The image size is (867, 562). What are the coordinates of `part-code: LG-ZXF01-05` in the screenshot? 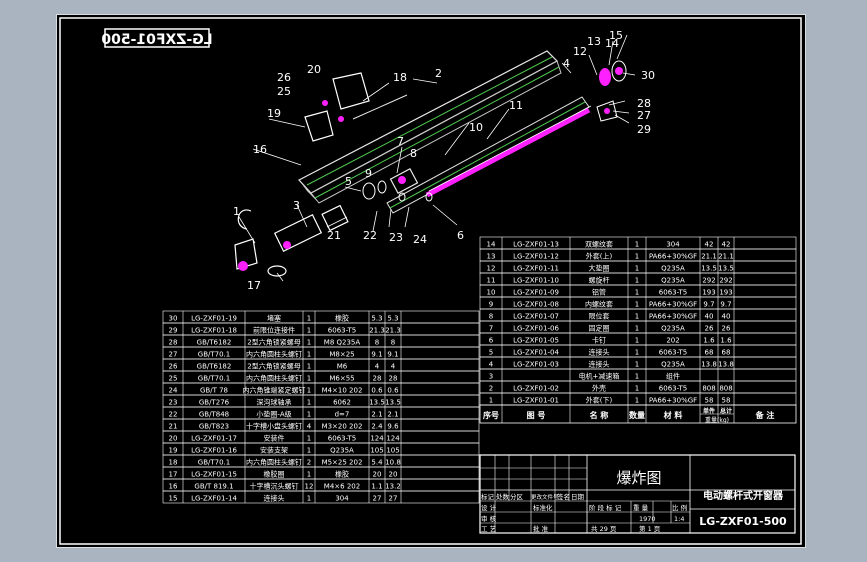 It's located at (536, 341).